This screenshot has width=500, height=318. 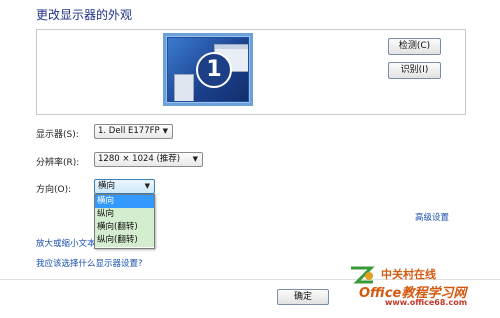 What do you see at coordinates (214, 70) in the screenshot?
I see `monitor-number-badge: 1` at bounding box center [214, 70].